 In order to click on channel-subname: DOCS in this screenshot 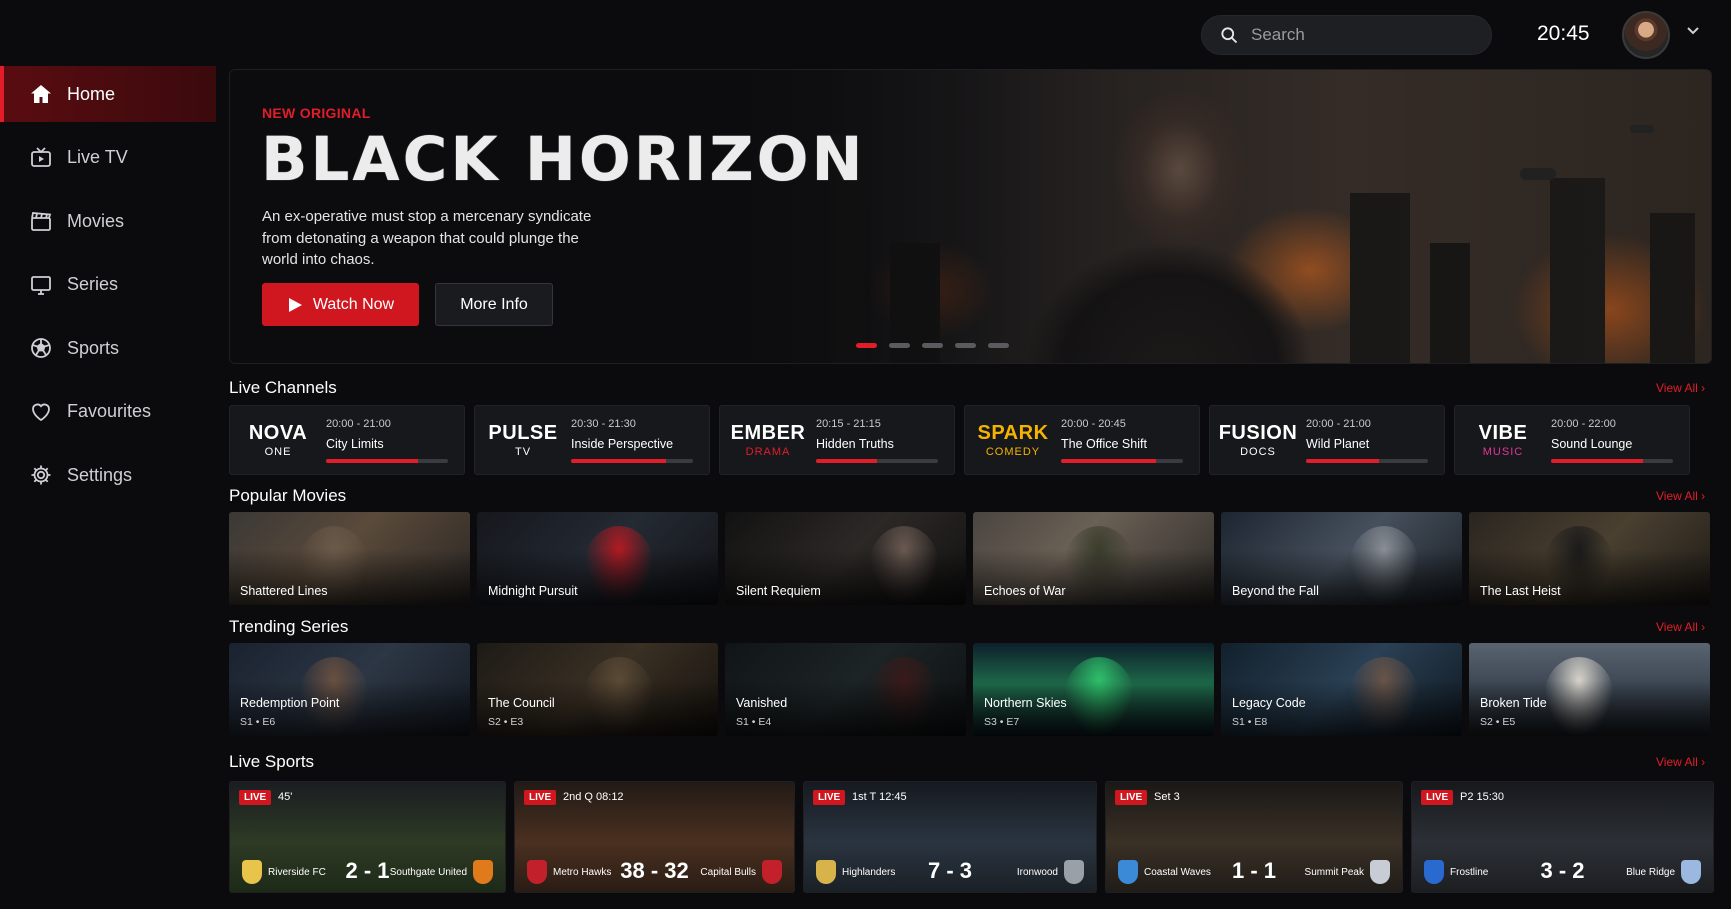, I will do `click(1258, 452)`.